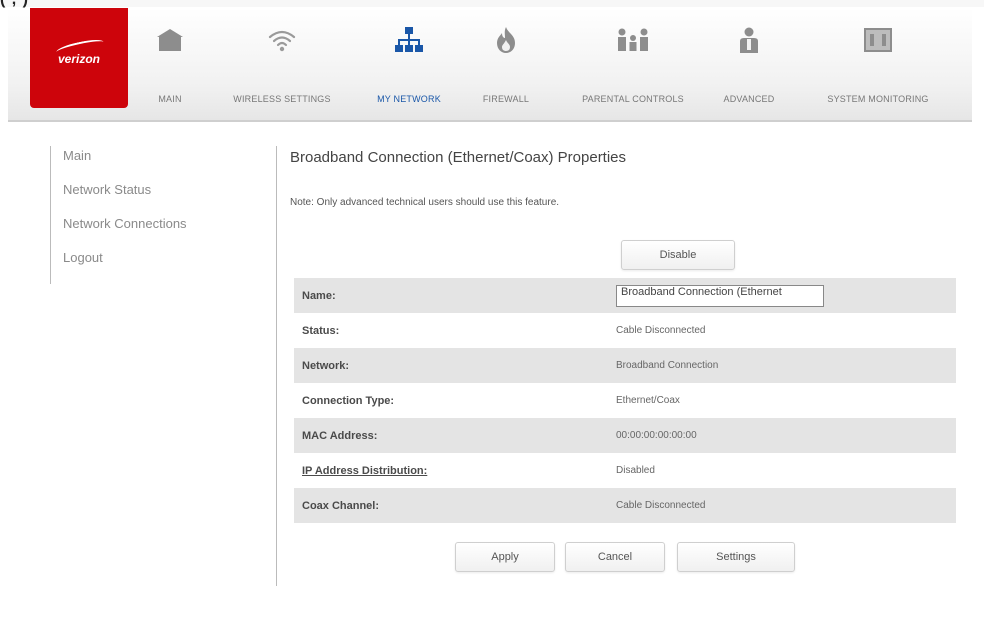  What do you see at coordinates (505, 557) in the screenshot?
I see `apply-button: Apply` at bounding box center [505, 557].